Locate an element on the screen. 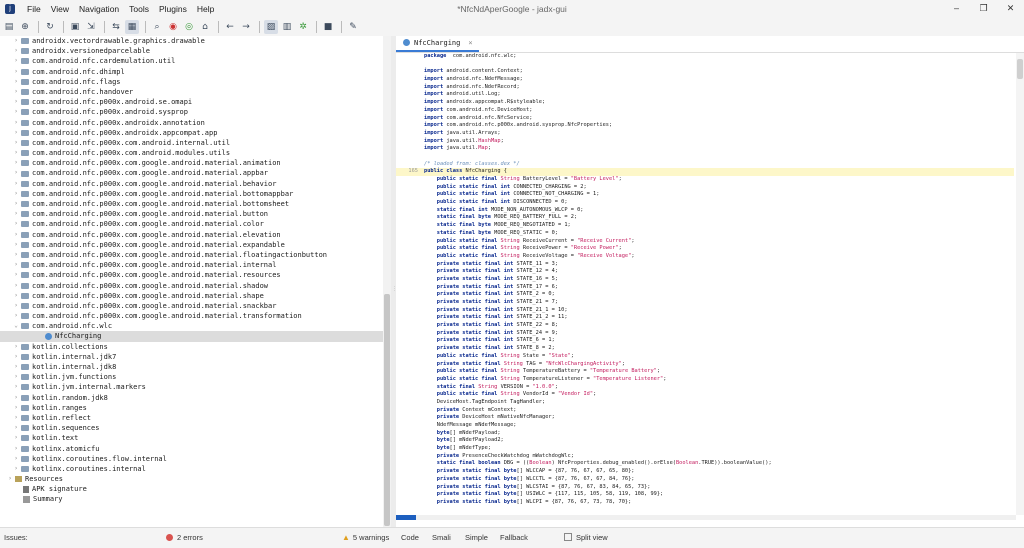 This screenshot has height=548, width=1024. tree-item: › kotlin.jvm.internal.markers is located at coordinates (191, 387).